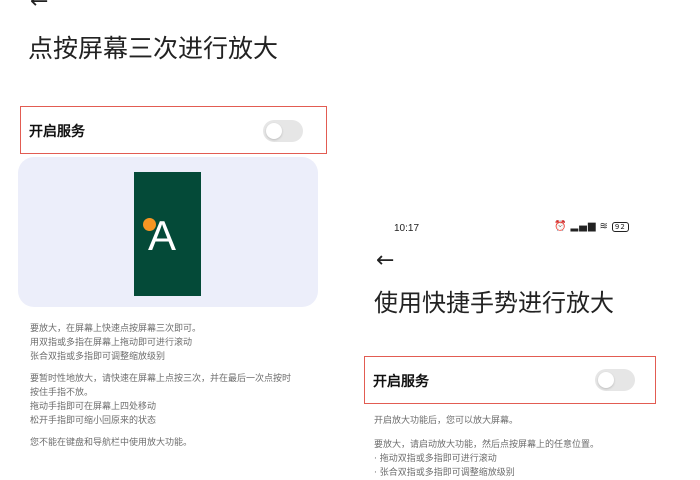 This screenshot has width=700, height=480. Describe the element at coordinates (93, 407) in the screenshot. I see `instruction-line: 拖动手指即可在屏幕上四处移动` at that location.